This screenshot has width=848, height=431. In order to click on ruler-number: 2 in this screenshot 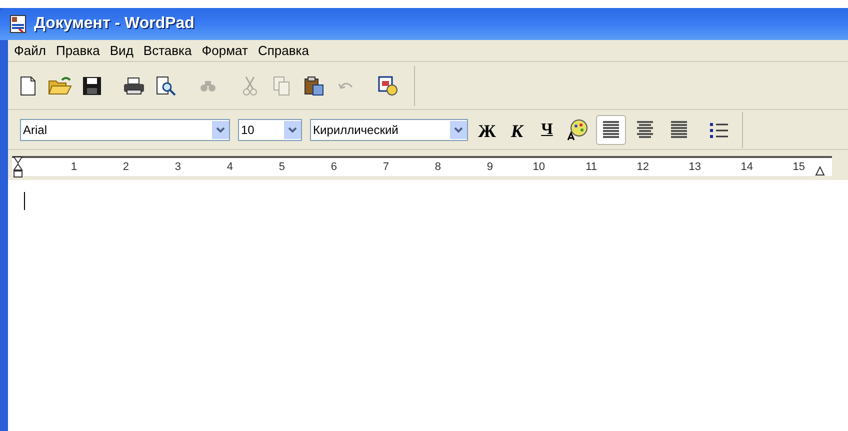, I will do `click(126, 167)`.